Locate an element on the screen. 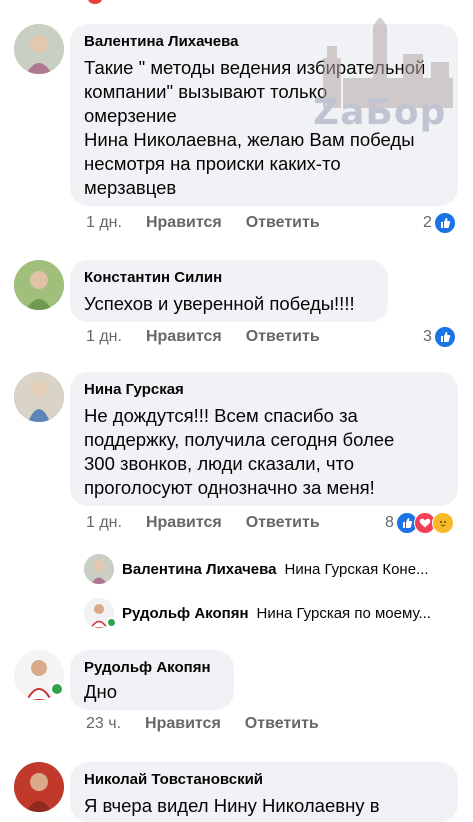  avatar-valentina-small is located at coordinates (99, 569).